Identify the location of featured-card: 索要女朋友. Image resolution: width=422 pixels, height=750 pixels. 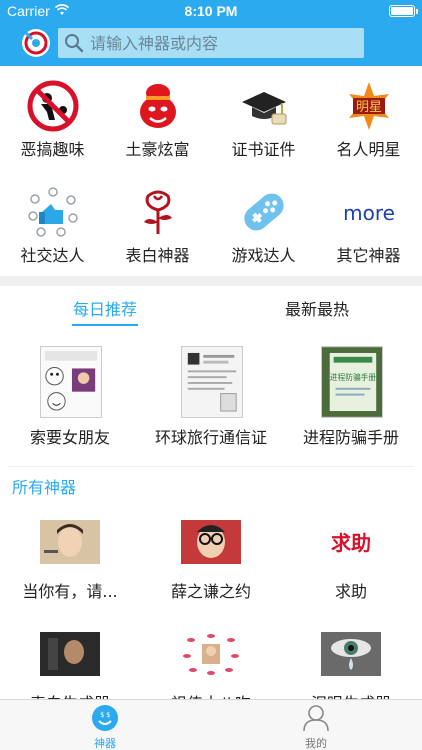
(70, 396).